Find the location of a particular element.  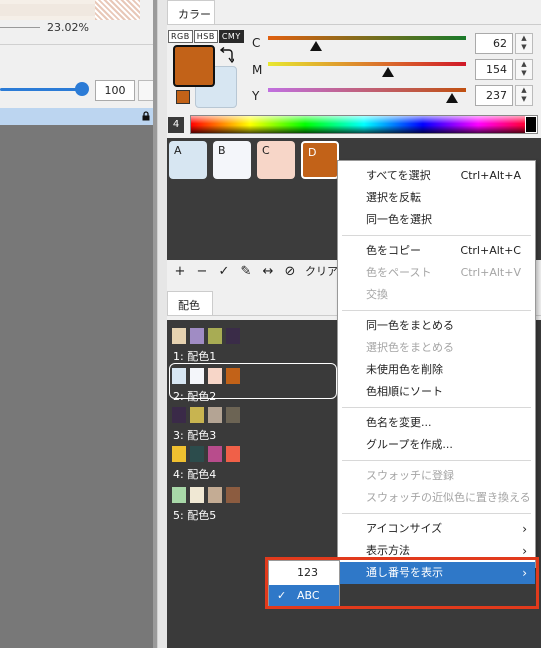

check-icon: ✓ is located at coordinates (224, 271).